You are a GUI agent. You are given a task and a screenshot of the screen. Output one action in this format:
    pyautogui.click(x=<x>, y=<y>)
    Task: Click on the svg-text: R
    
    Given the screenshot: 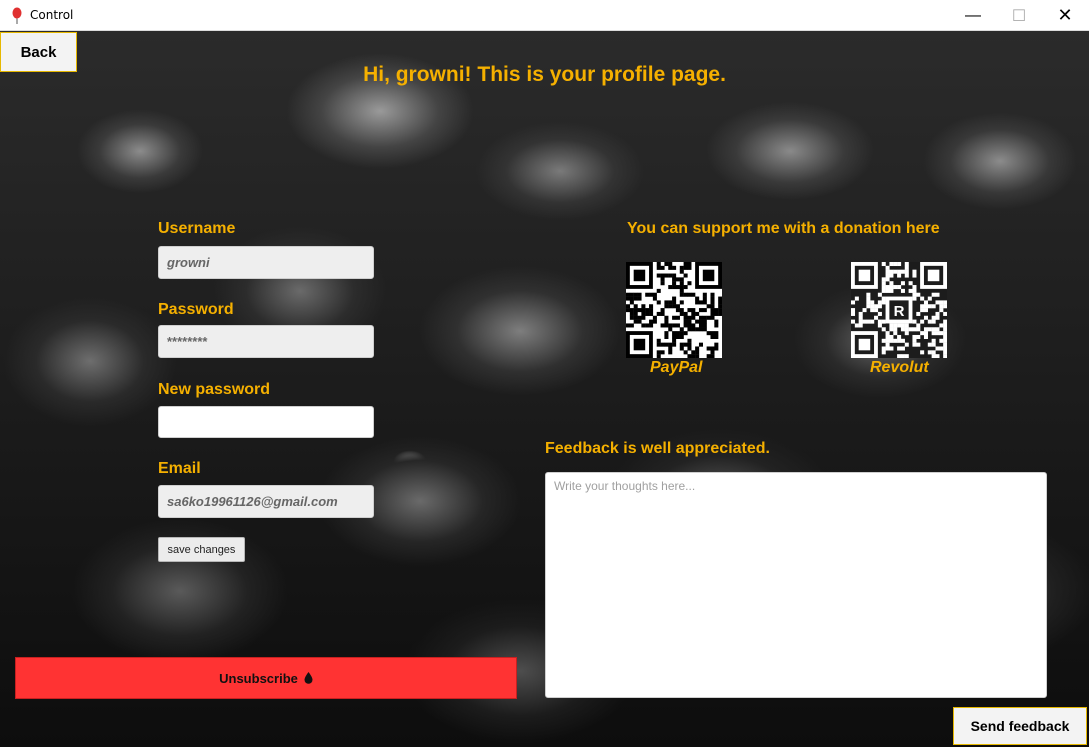 What is the action you would take?
    pyautogui.click(x=899, y=311)
    